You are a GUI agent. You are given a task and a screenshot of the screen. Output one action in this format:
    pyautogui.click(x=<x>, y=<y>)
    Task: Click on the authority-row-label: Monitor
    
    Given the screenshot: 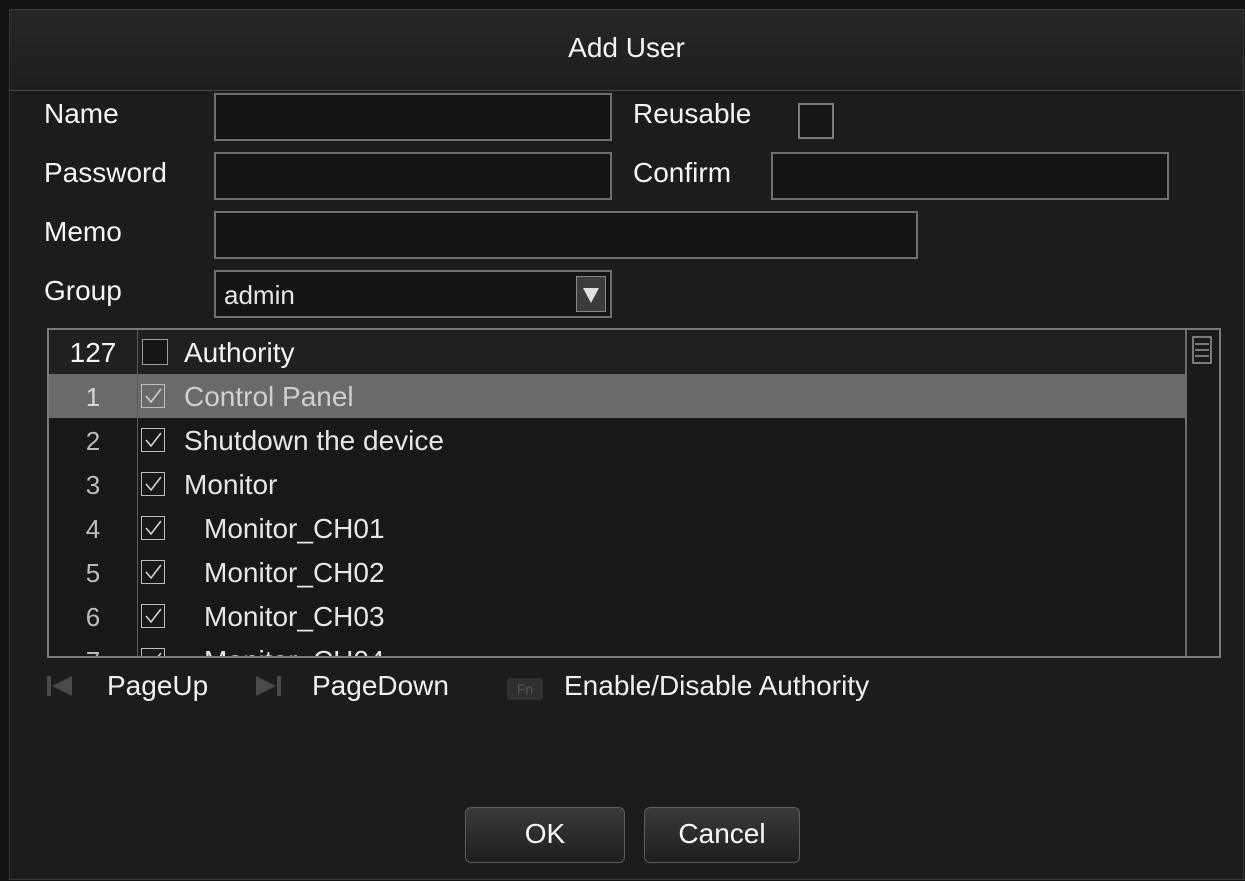 What is the action you would take?
    pyautogui.click(x=231, y=484)
    